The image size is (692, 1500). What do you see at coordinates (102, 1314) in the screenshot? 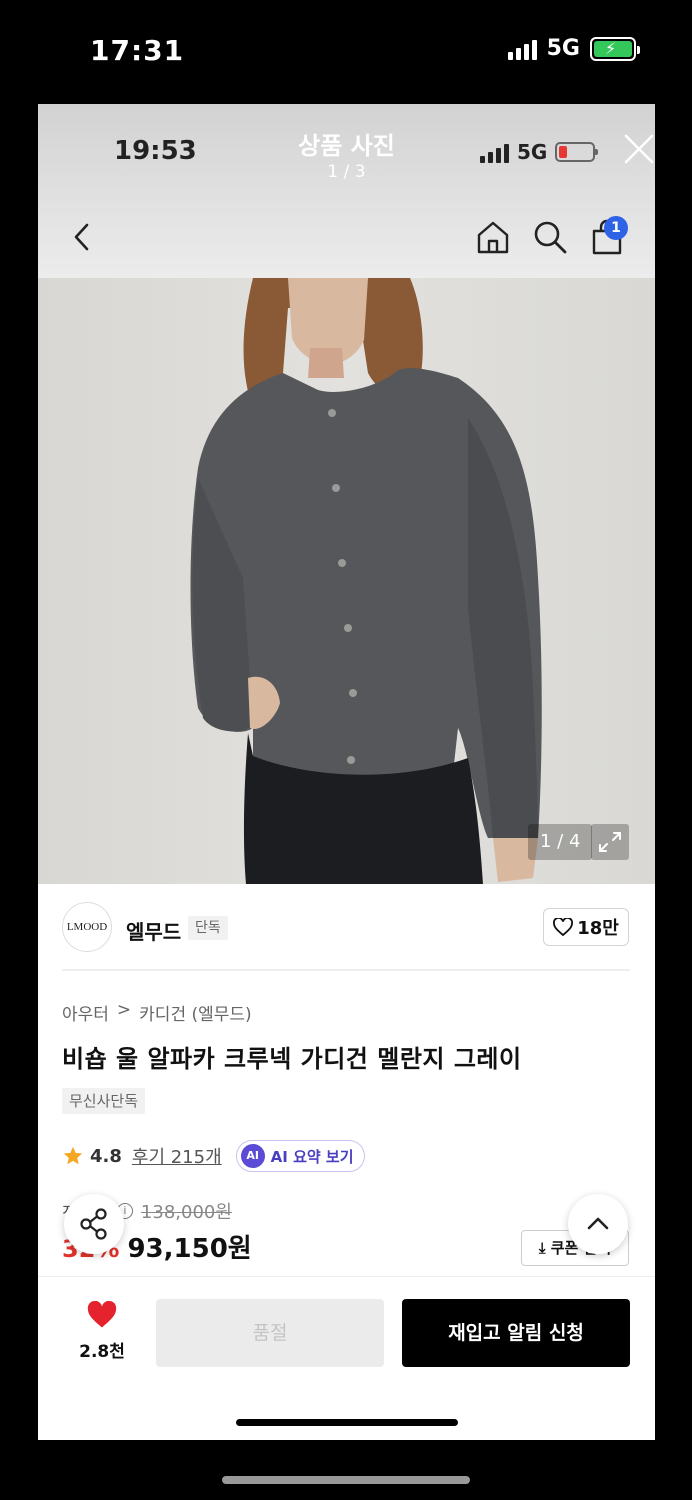
I see `heart-filled-icon` at bounding box center [102, 1314].